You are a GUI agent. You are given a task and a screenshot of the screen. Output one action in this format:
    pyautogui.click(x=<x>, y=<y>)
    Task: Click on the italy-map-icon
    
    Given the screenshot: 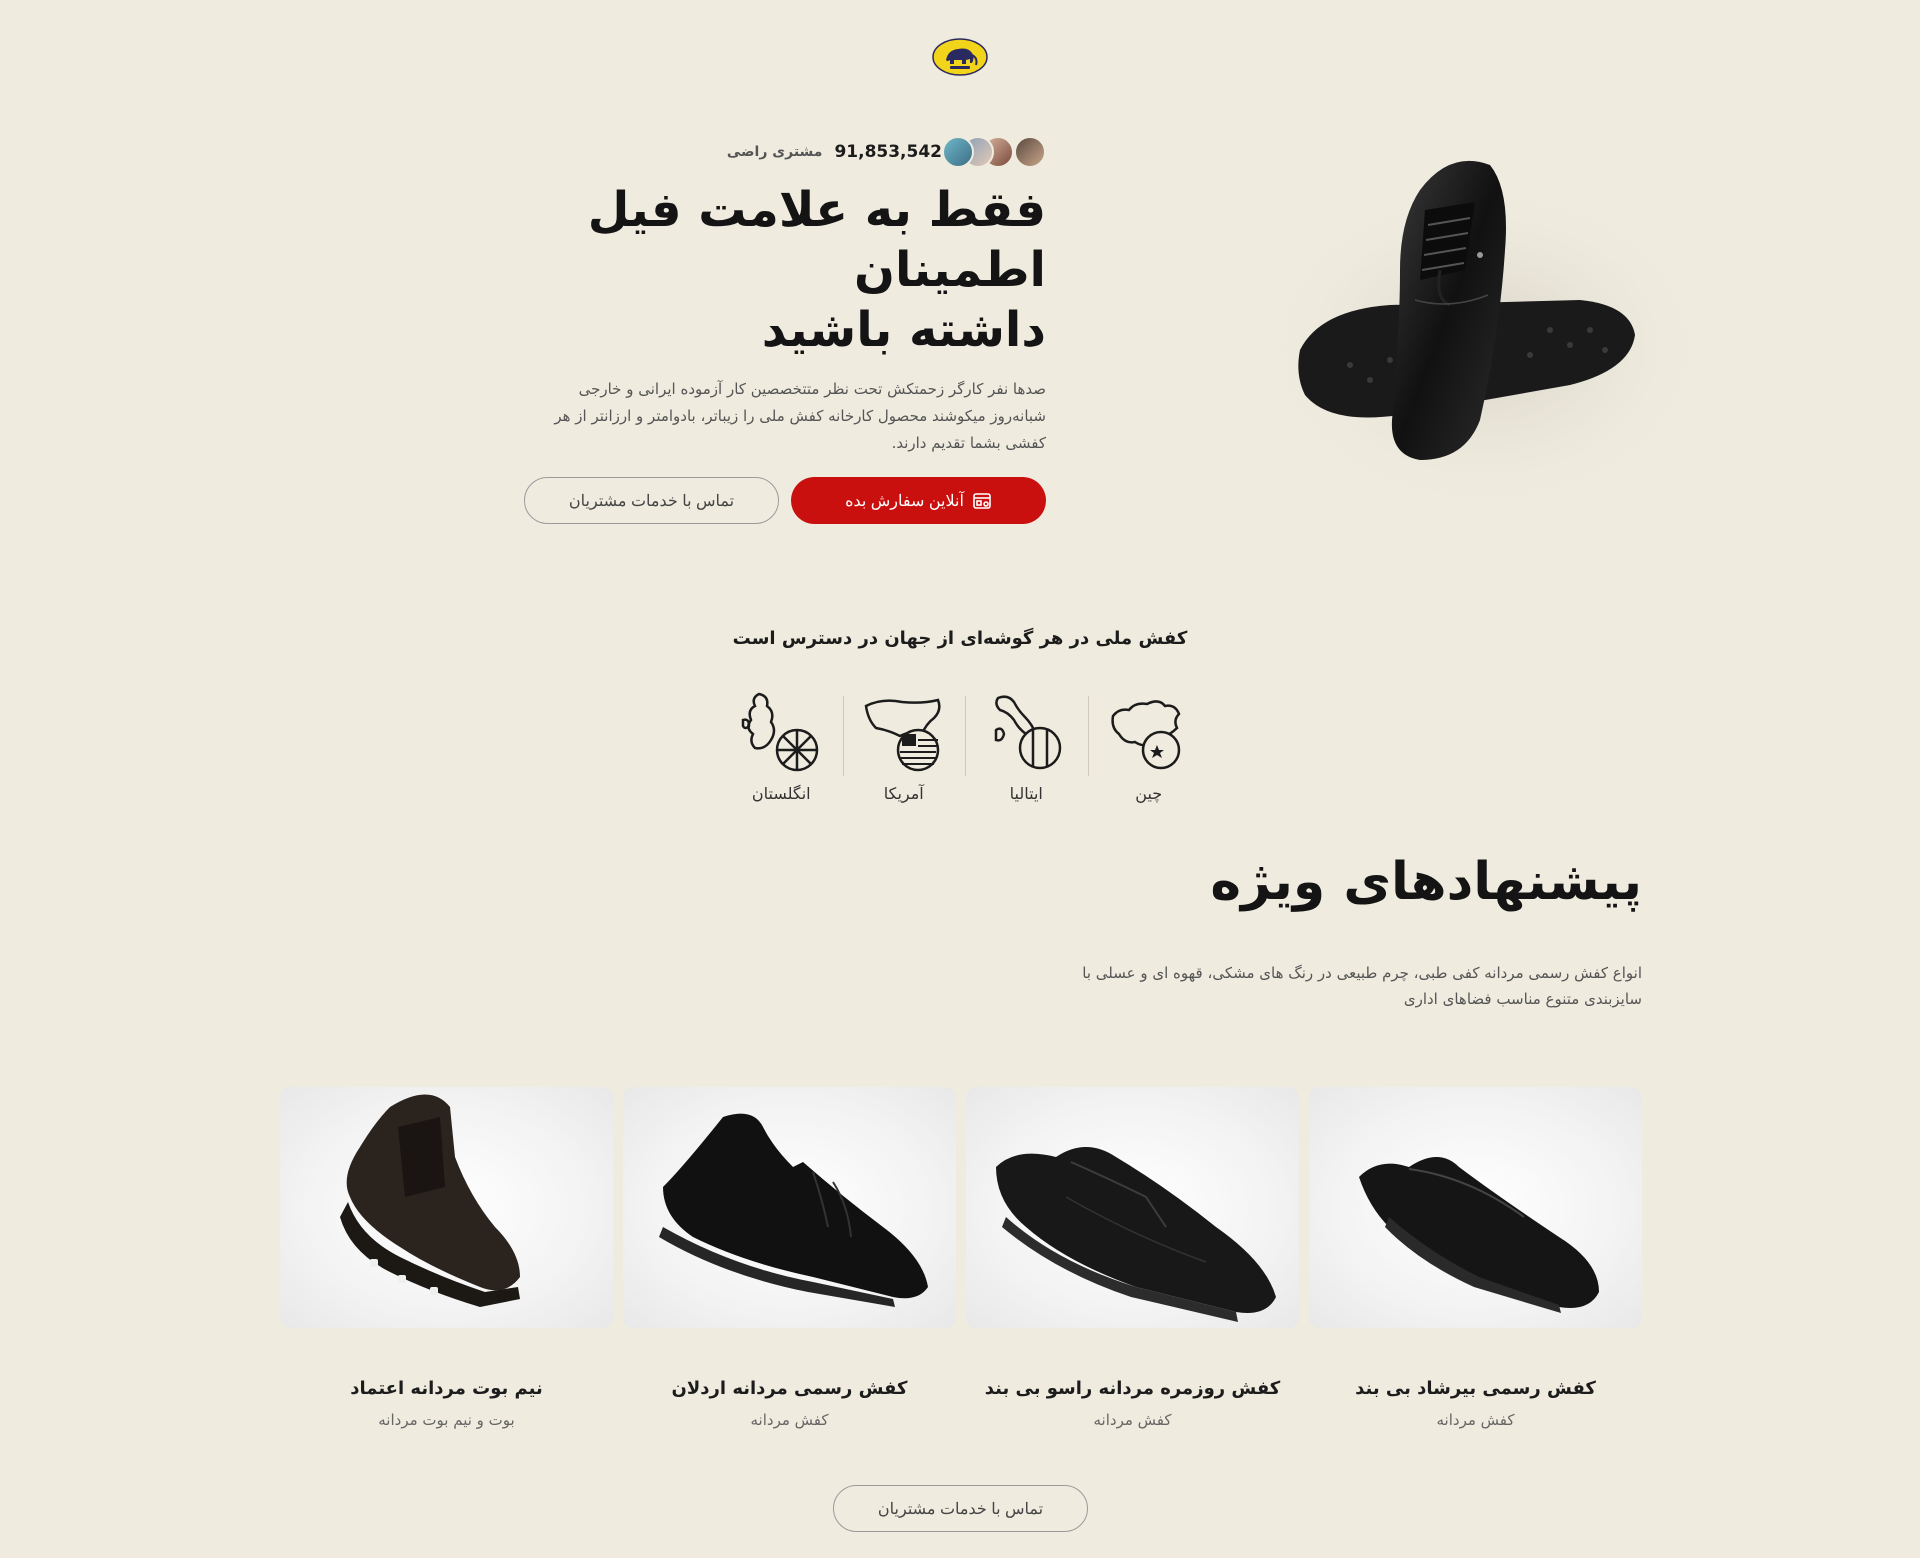 What is the action you would take?
    pyautogui.click(x=1028, y=732)
    